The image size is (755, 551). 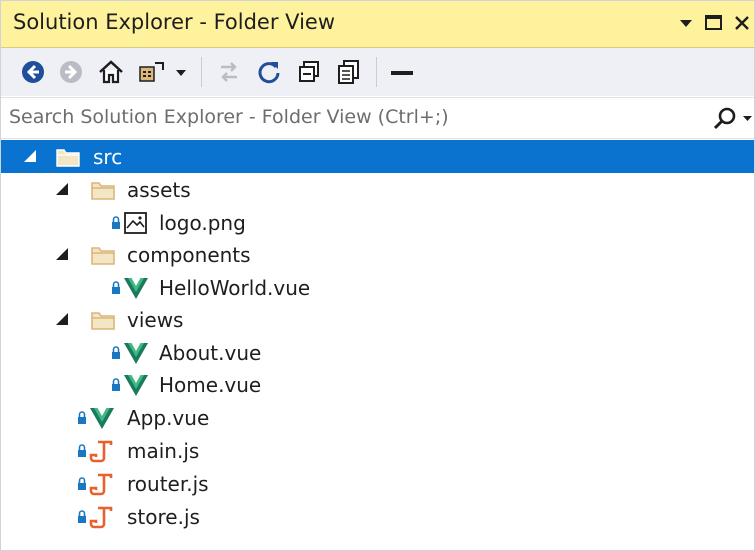 What do you see at coordinates (269, 72) in the screenshot?
I see `refresh-icon` at bounding box center [269, 72].